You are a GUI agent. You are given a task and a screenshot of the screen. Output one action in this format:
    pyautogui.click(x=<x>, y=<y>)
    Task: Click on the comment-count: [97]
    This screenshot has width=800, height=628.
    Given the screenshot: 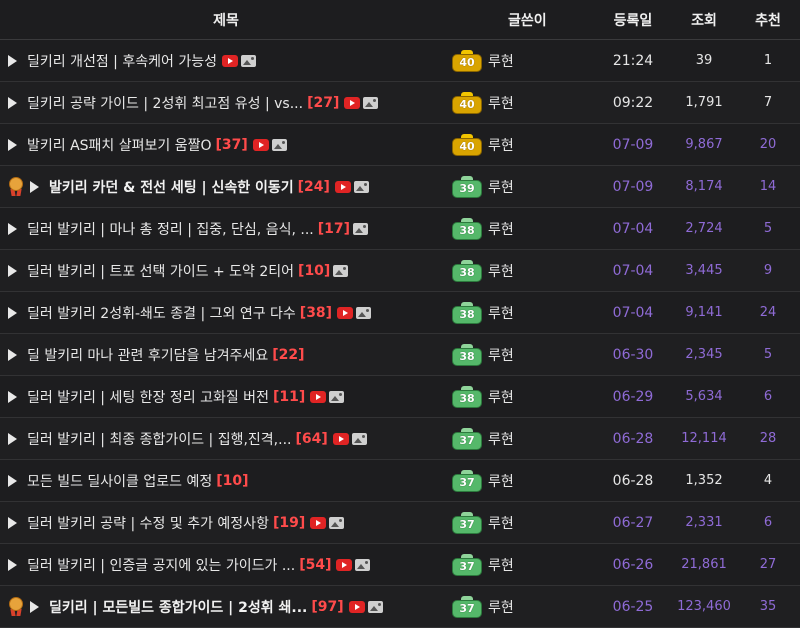 What is the action you would take?
    pyautogui.click(x=327, y=607)
    